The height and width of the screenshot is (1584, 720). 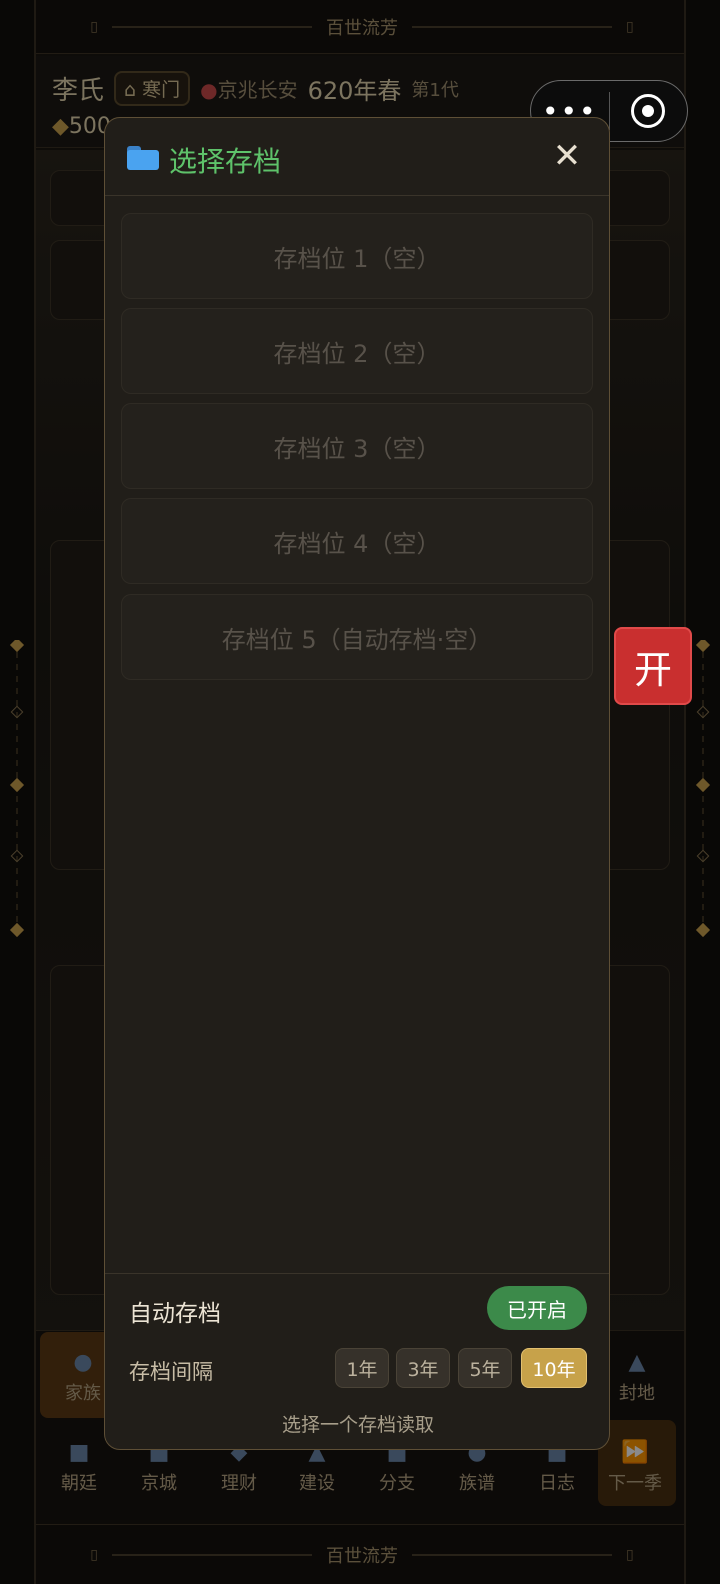 What do you see at coordinates (357, 157) in the screenshot?
I see `dialog-header: 选择存档 ✕` at bounding box center [357, 157].